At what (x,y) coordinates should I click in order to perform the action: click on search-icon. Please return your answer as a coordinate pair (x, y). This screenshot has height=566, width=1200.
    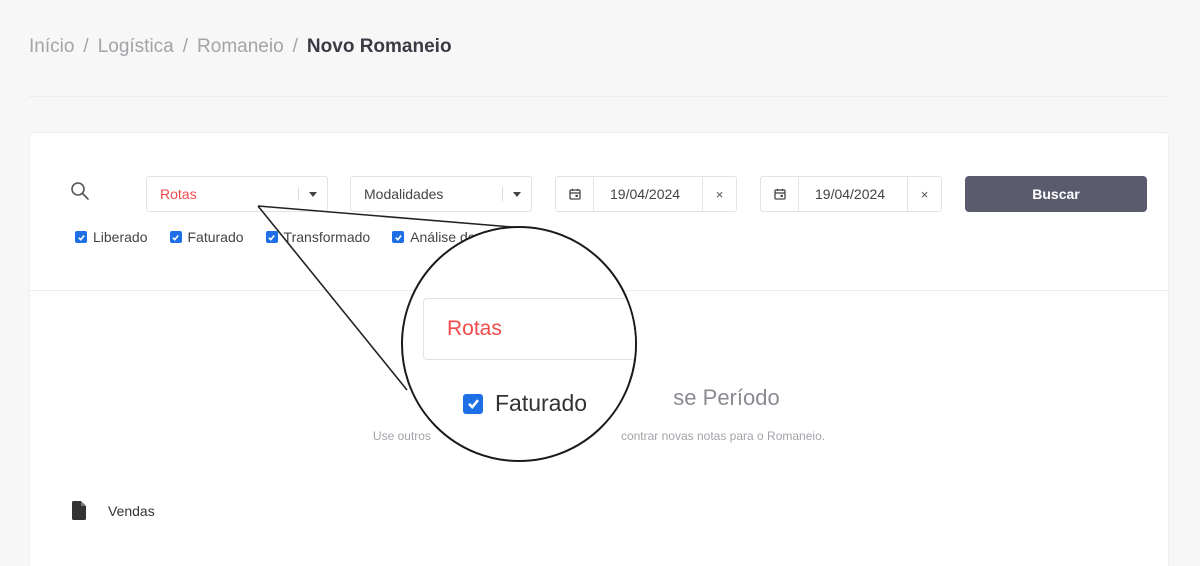
    Looking at the image, I should click on (80, 191).